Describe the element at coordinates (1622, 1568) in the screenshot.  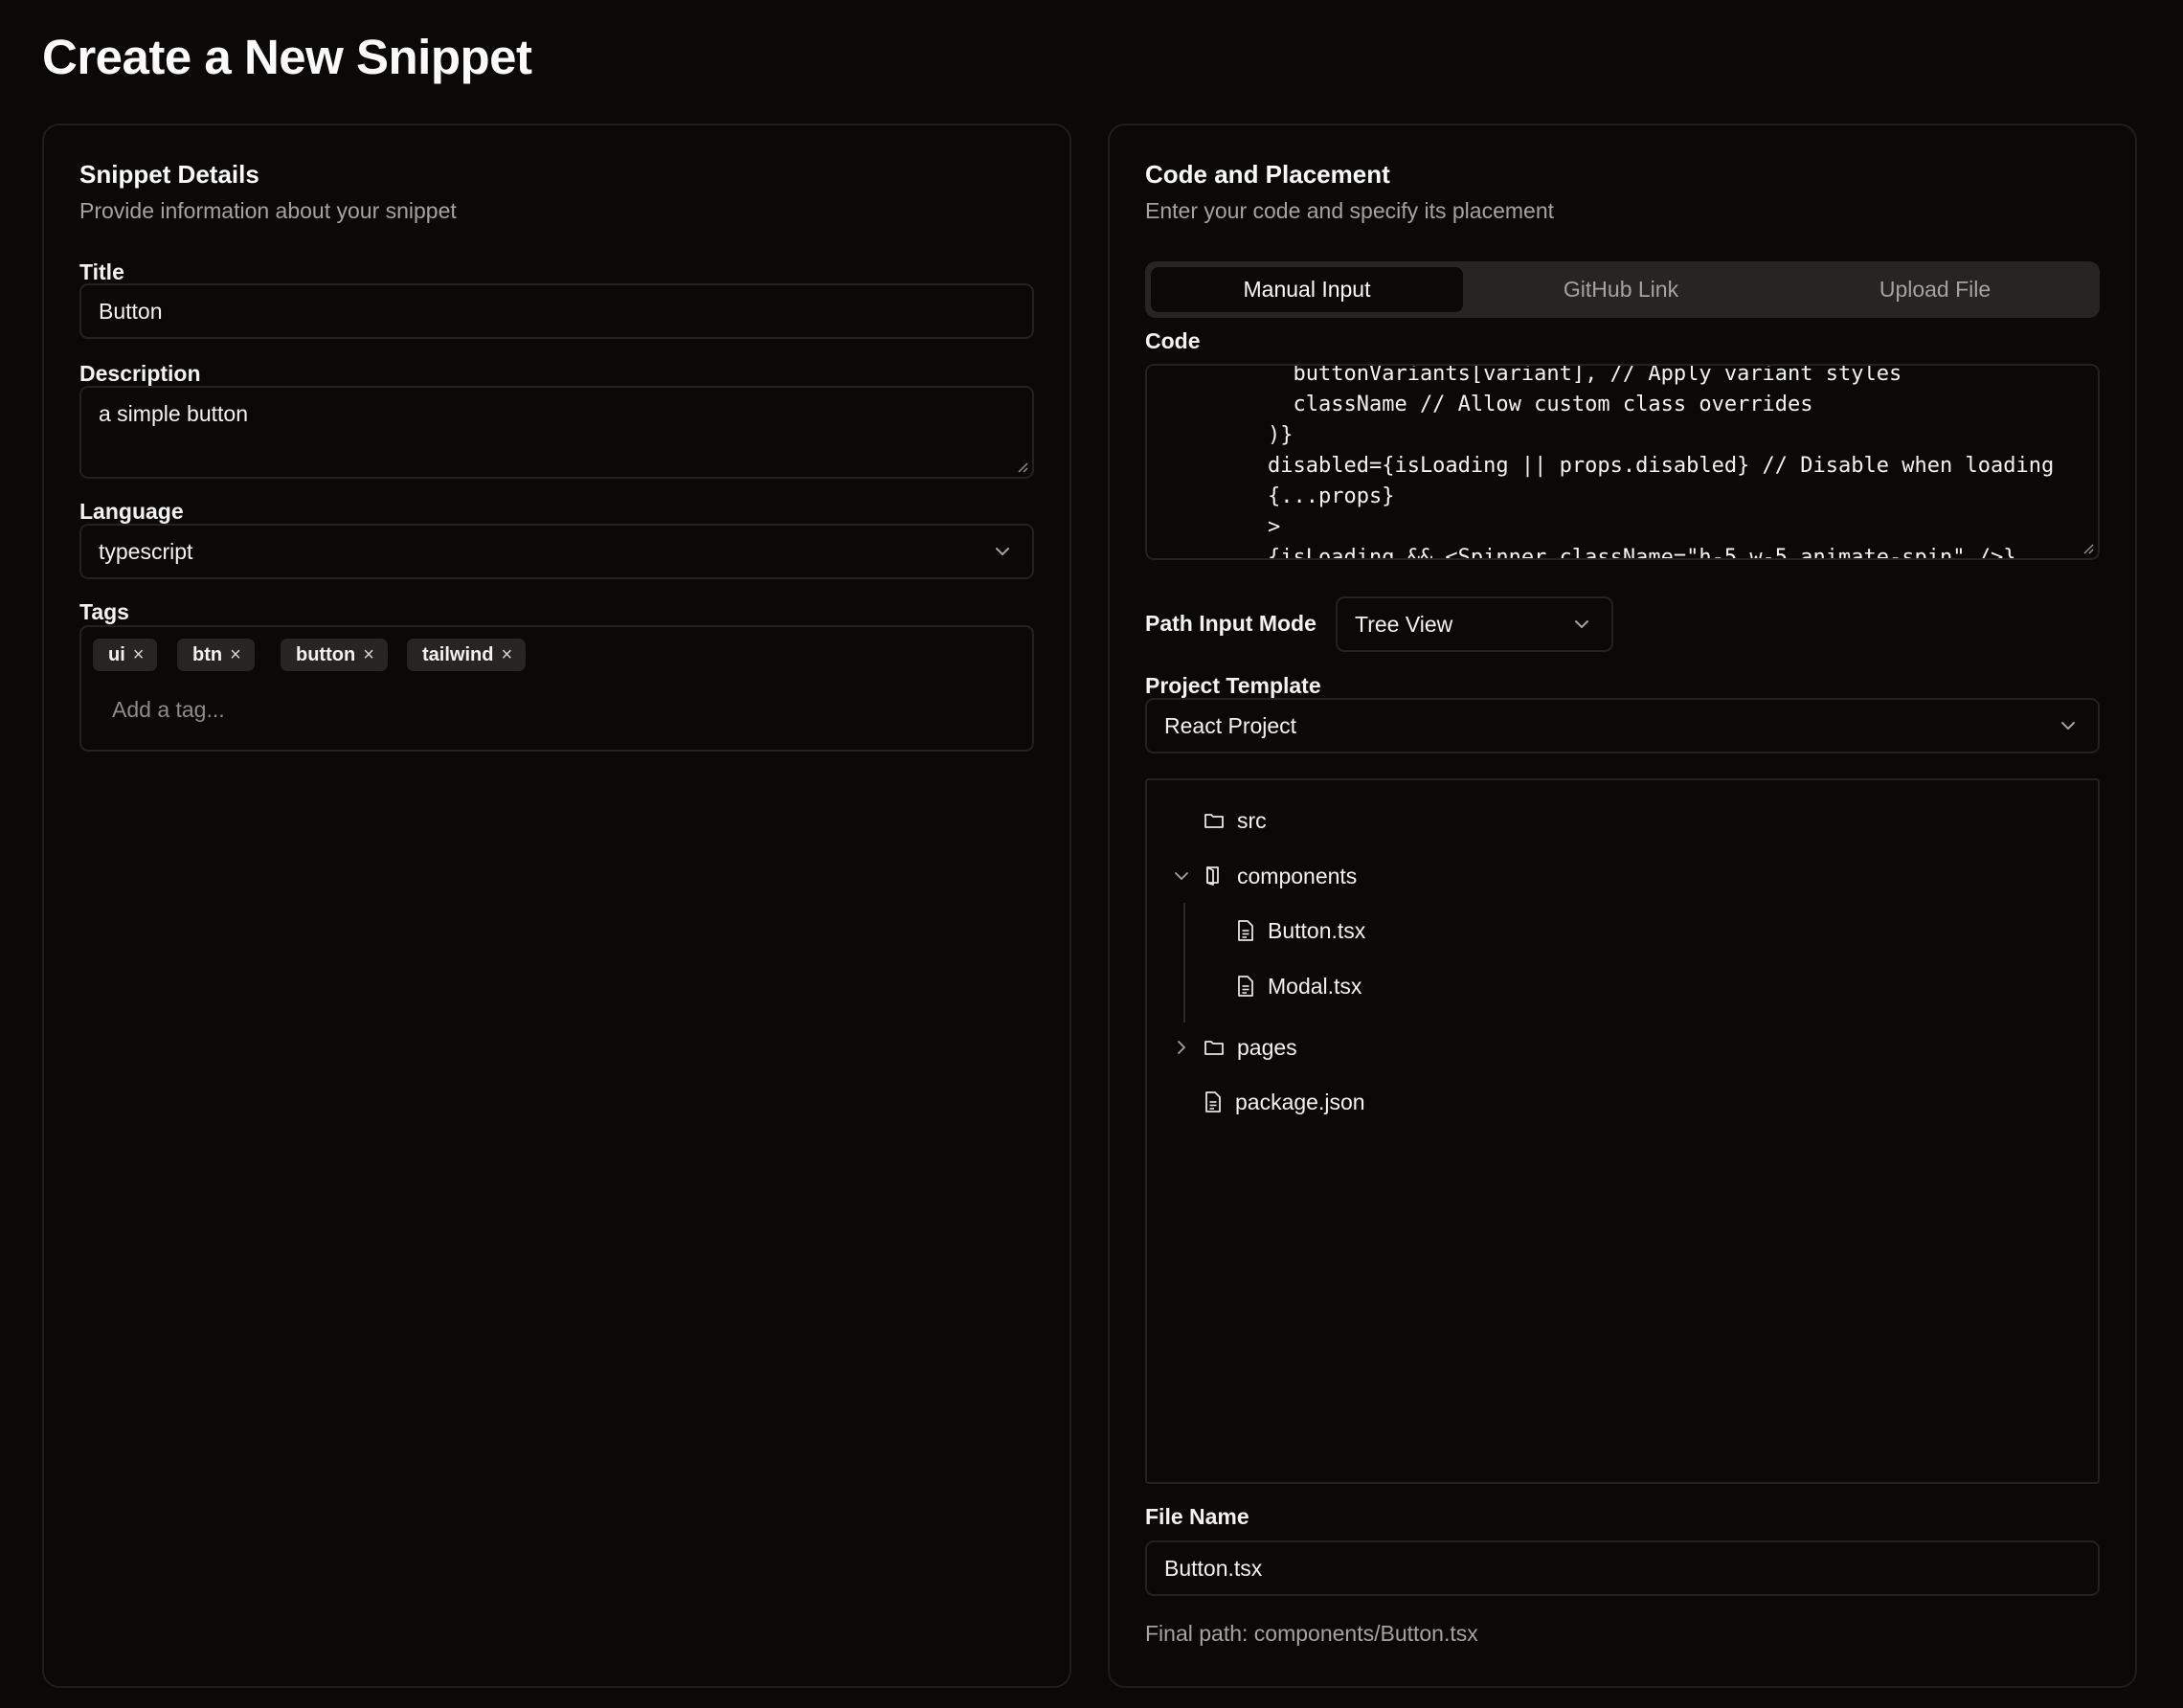
I see `file-name-input: Button.tsx` at that location.